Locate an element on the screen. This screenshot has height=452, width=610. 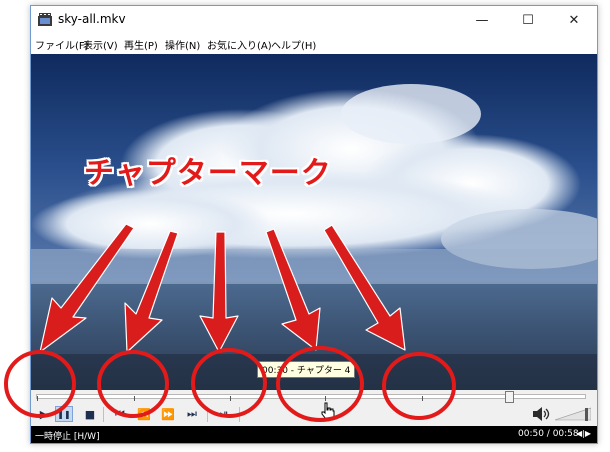
prev-chapter-icon: ⏮ is located at coordinates (120, 413).